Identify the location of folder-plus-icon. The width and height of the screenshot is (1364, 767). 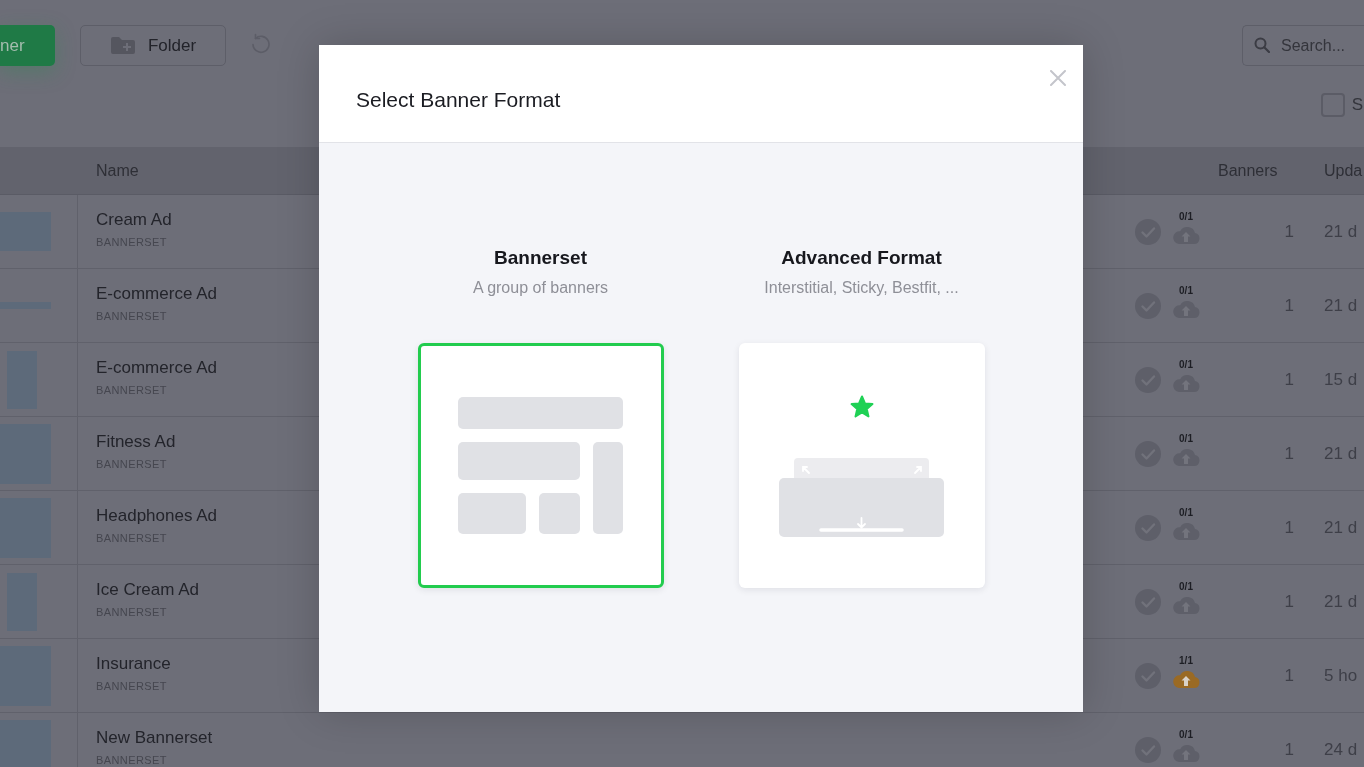
(122, 45).